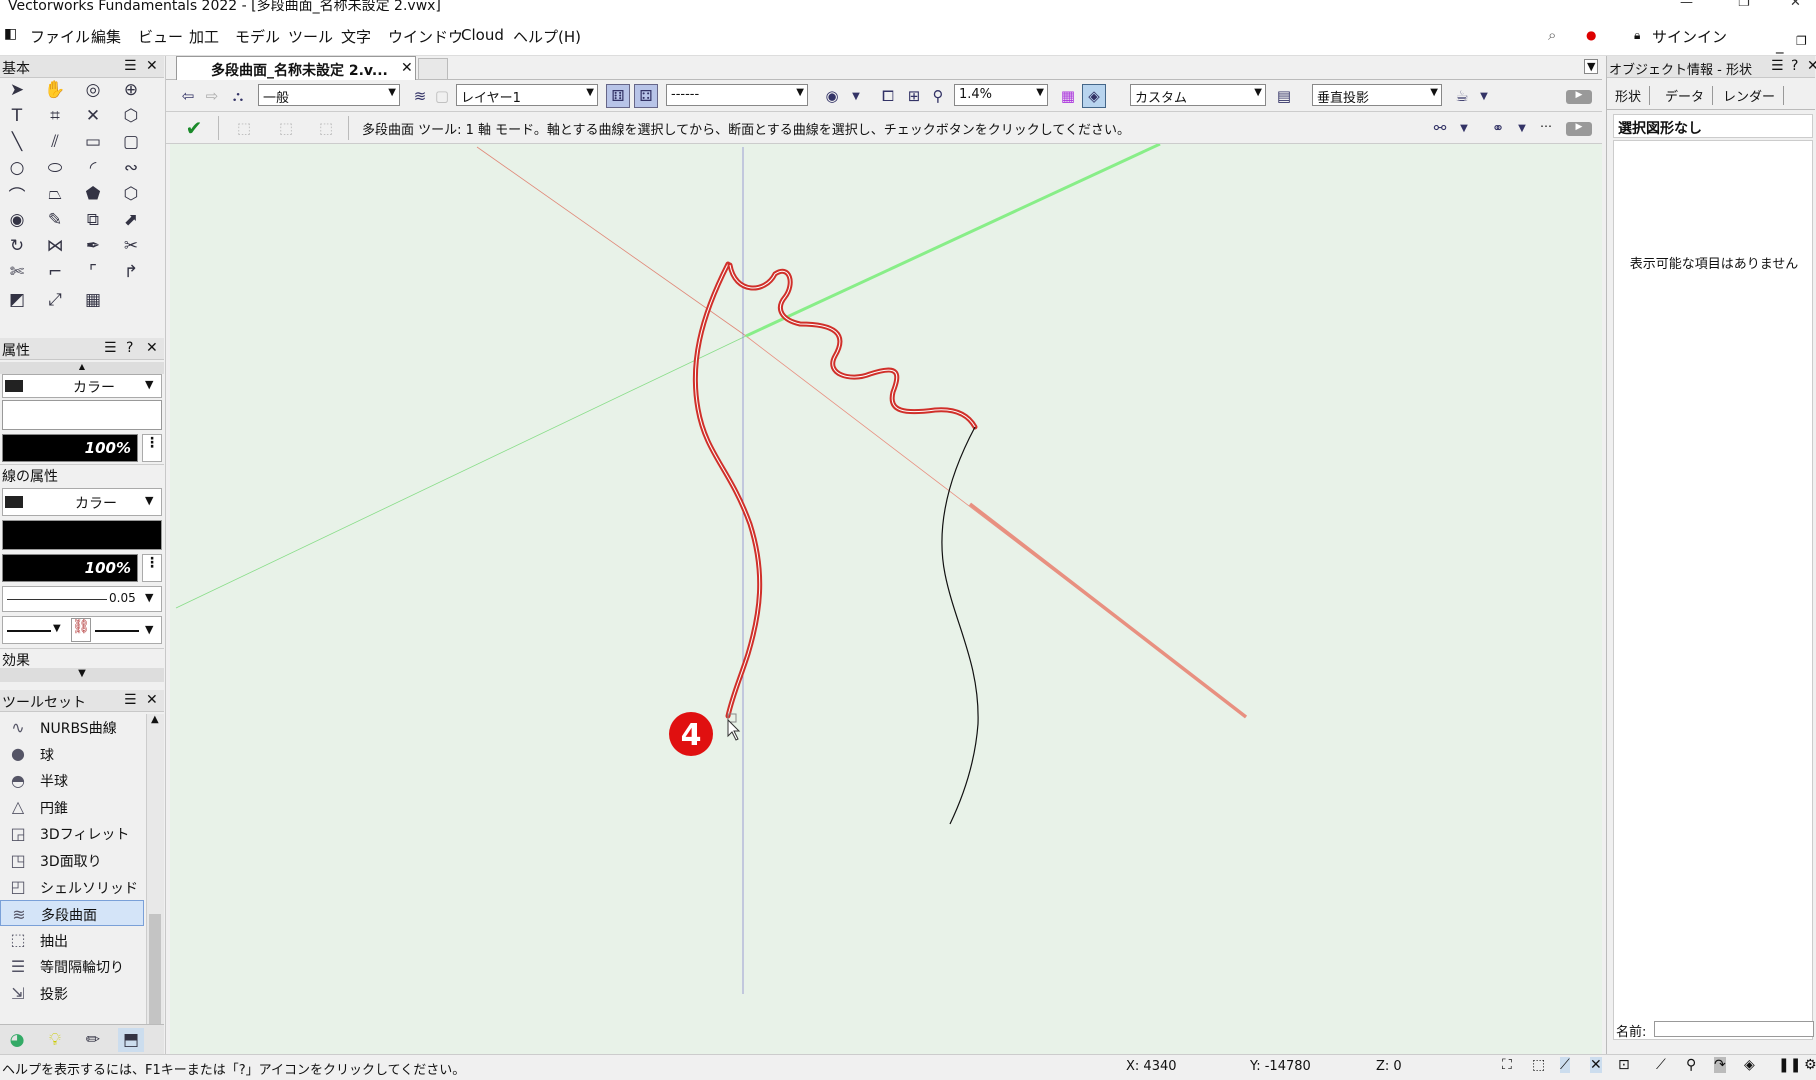 Image resolution: width=1816 pixels, height=1080 pixels. What do you see at coordinates (852, 346) in the screenshot?
I see `rail-curve` at bounding box center [852, 346].